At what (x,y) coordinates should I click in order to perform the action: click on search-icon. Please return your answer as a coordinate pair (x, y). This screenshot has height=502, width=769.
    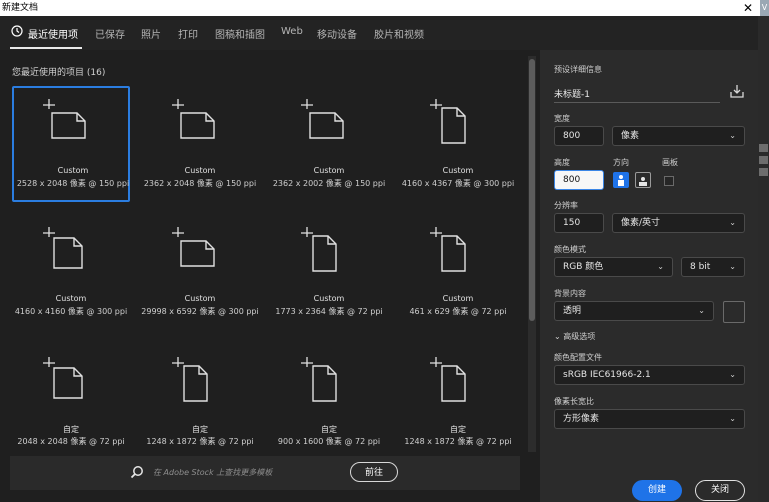
    Looking at the image, I should click on (136, 472).